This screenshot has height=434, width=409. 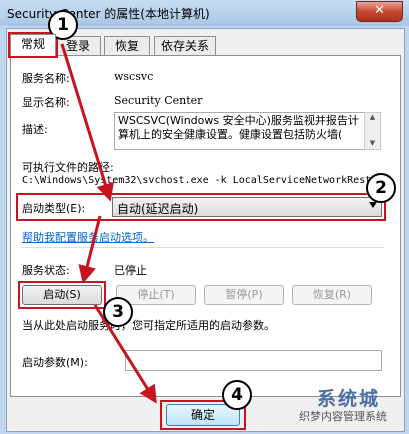 I want to click on watermark: 系统城 织梦内容管理系统, so click(x=341, y=408).